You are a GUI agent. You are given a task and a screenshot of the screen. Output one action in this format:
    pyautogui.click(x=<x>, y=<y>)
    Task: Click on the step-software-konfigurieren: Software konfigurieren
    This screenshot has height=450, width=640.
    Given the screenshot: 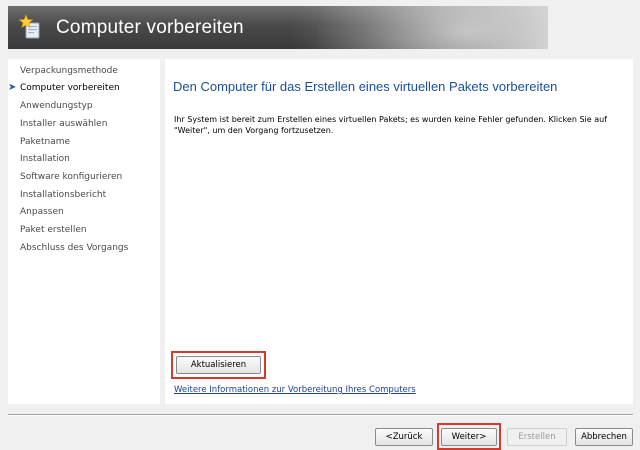 What is the action you would take?
    pyautogui.click(x=71, y=177)
    